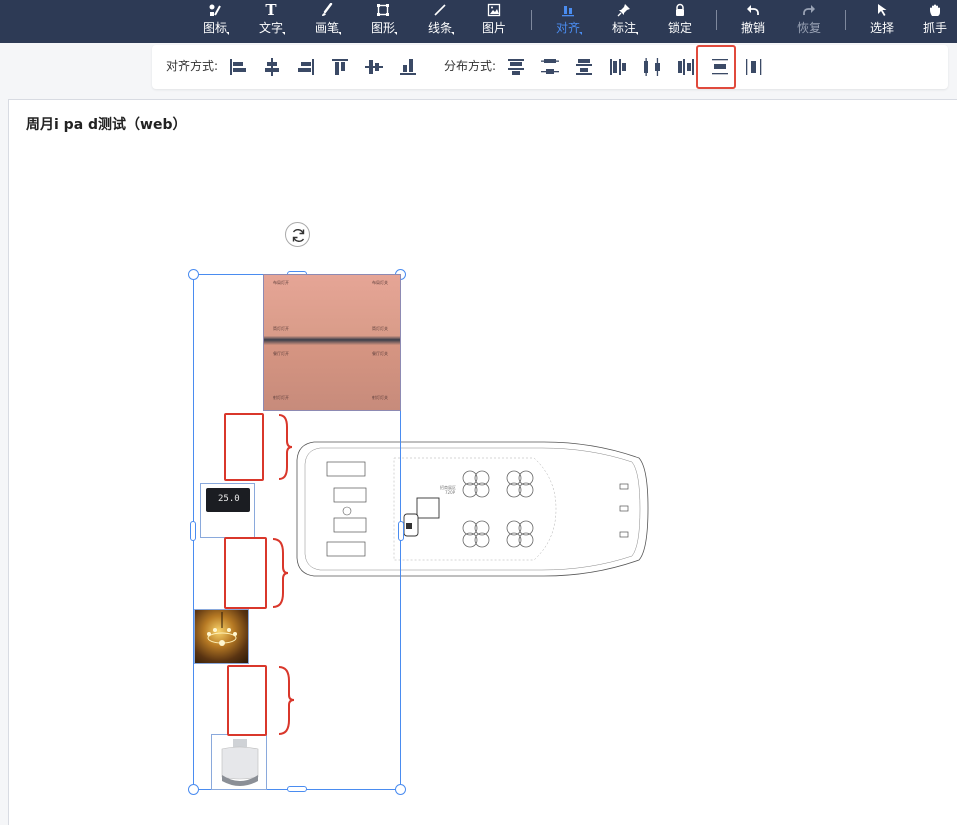 This screenshot has width=957, height=825. What do you see at coordinates (439, 28) in the screenshot?
I see `tool-label: 线条` at bounding box center [439, 28].